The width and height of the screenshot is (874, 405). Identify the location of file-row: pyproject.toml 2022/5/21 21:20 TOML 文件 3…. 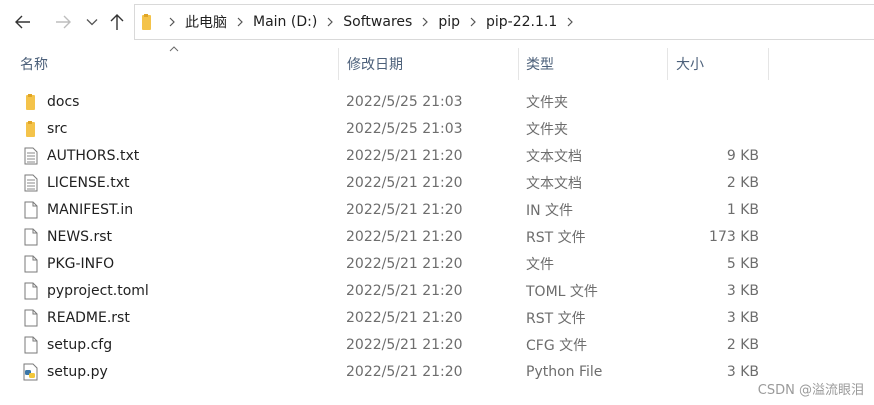
(437, 290).